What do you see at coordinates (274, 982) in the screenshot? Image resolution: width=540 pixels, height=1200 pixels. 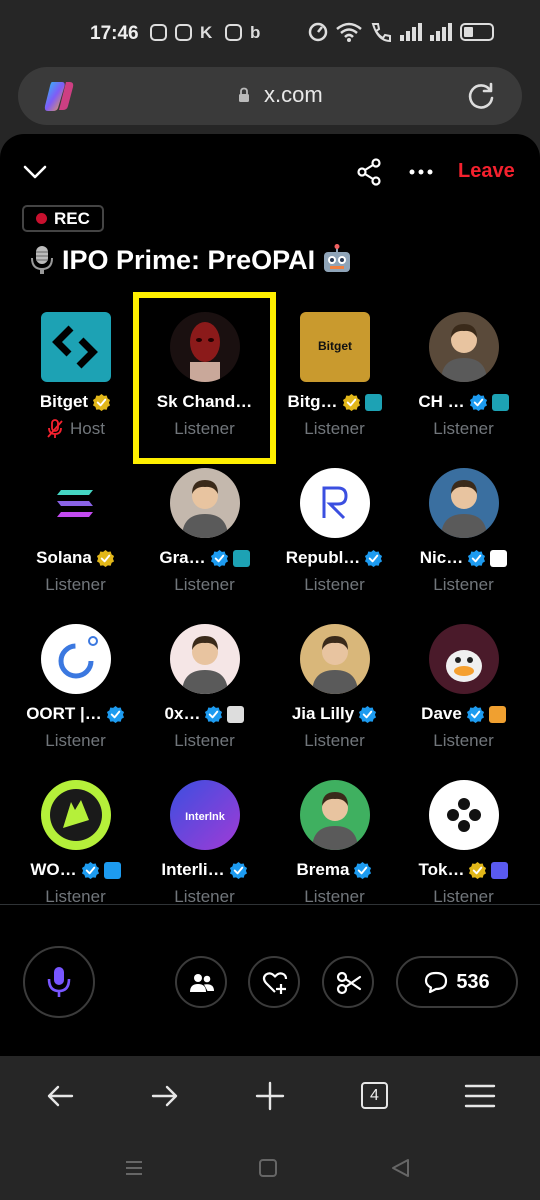 I see `react-button` at bounding box center [274, 982].